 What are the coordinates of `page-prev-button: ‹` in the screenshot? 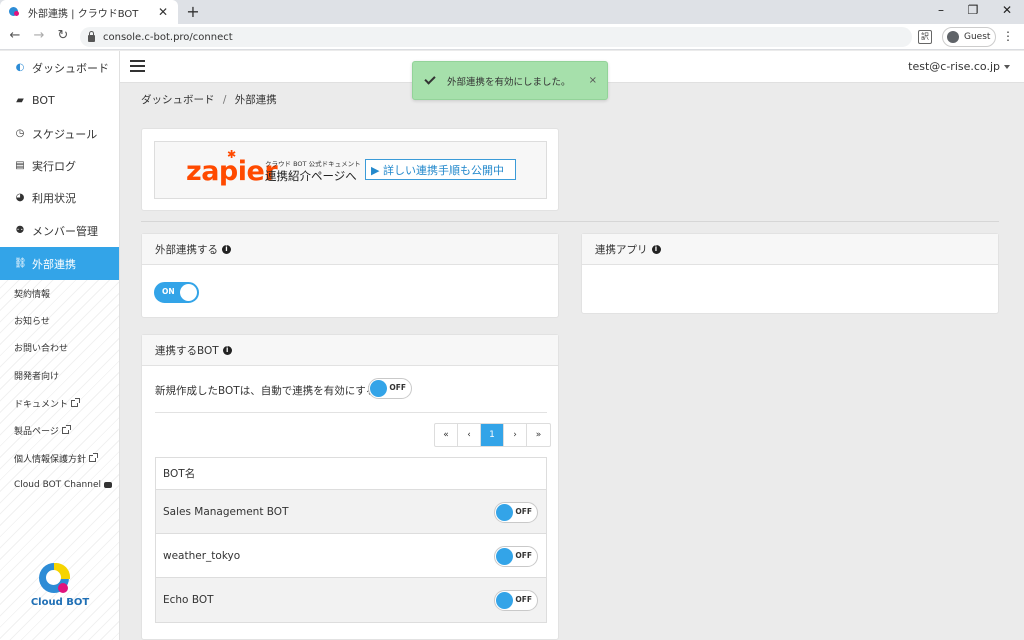 It's located at (469, 435).